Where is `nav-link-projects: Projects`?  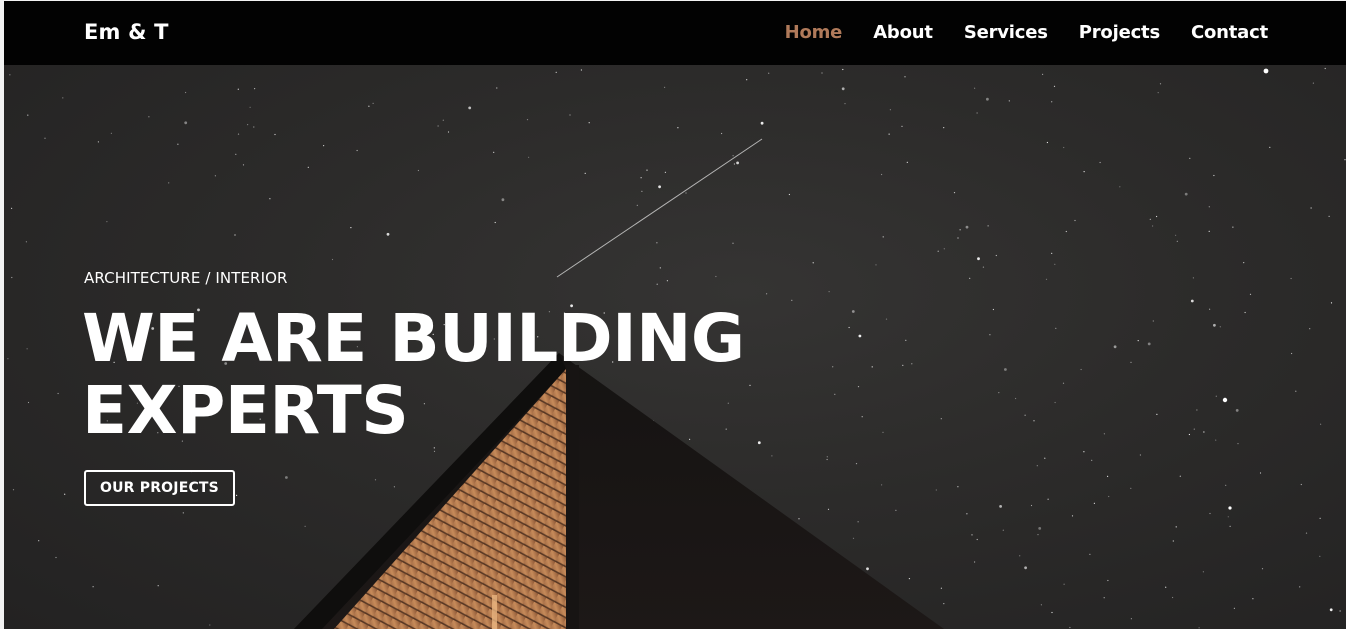 nav-link-projects: Projects is located at coordinates (1119, 32).